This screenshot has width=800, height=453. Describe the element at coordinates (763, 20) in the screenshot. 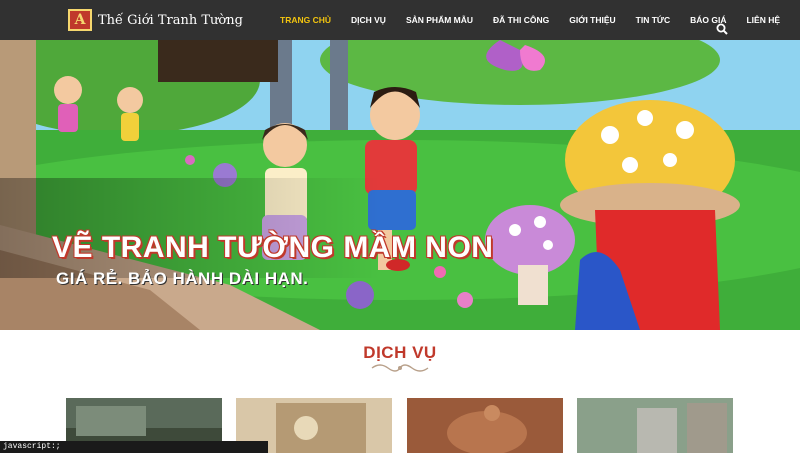

I see `nav-item-lien-he: LIÊN HỆ` at that location.